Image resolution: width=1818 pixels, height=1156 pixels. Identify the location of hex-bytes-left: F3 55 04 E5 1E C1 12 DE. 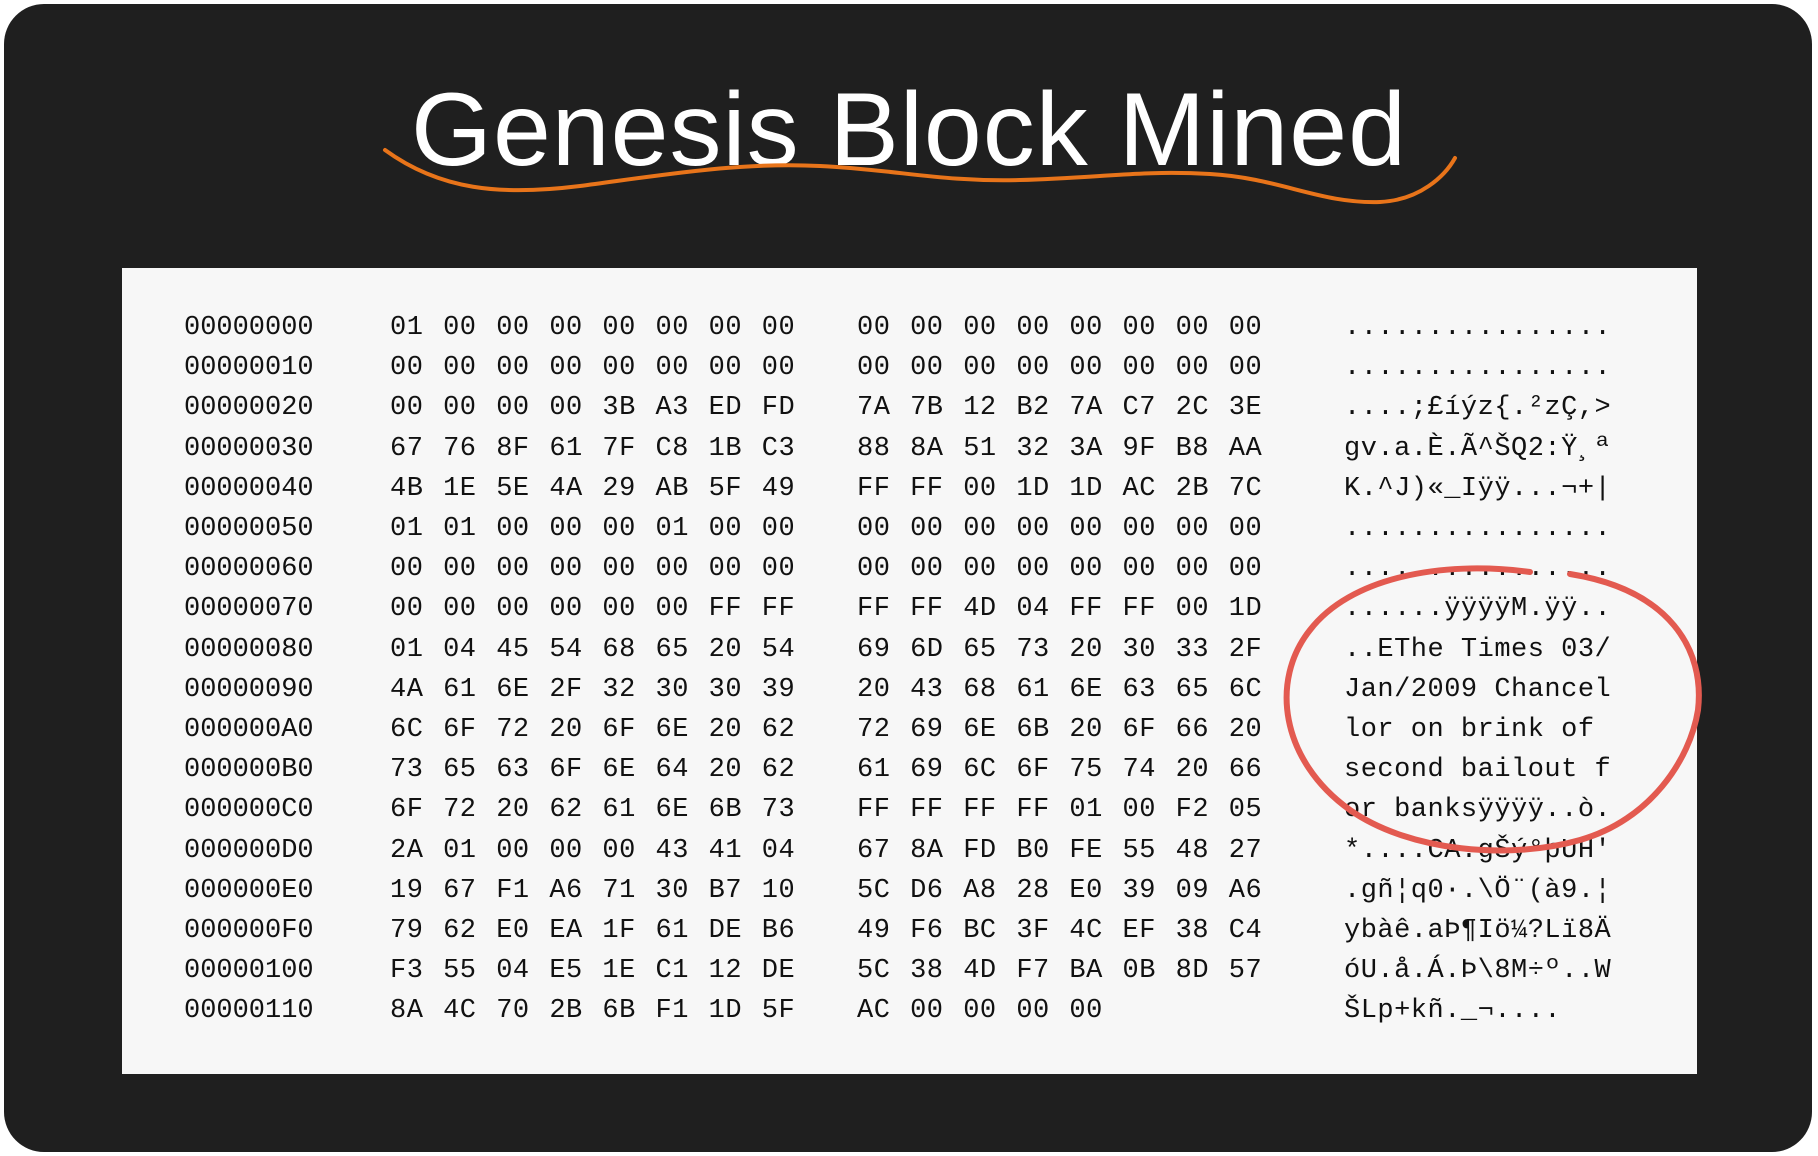
(593, 971).